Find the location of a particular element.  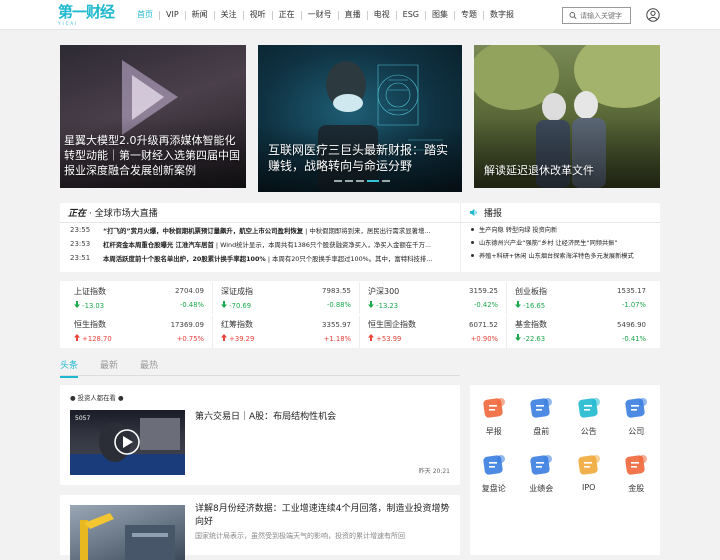

index-change: -13.03 is located at coordinates (89, 305).